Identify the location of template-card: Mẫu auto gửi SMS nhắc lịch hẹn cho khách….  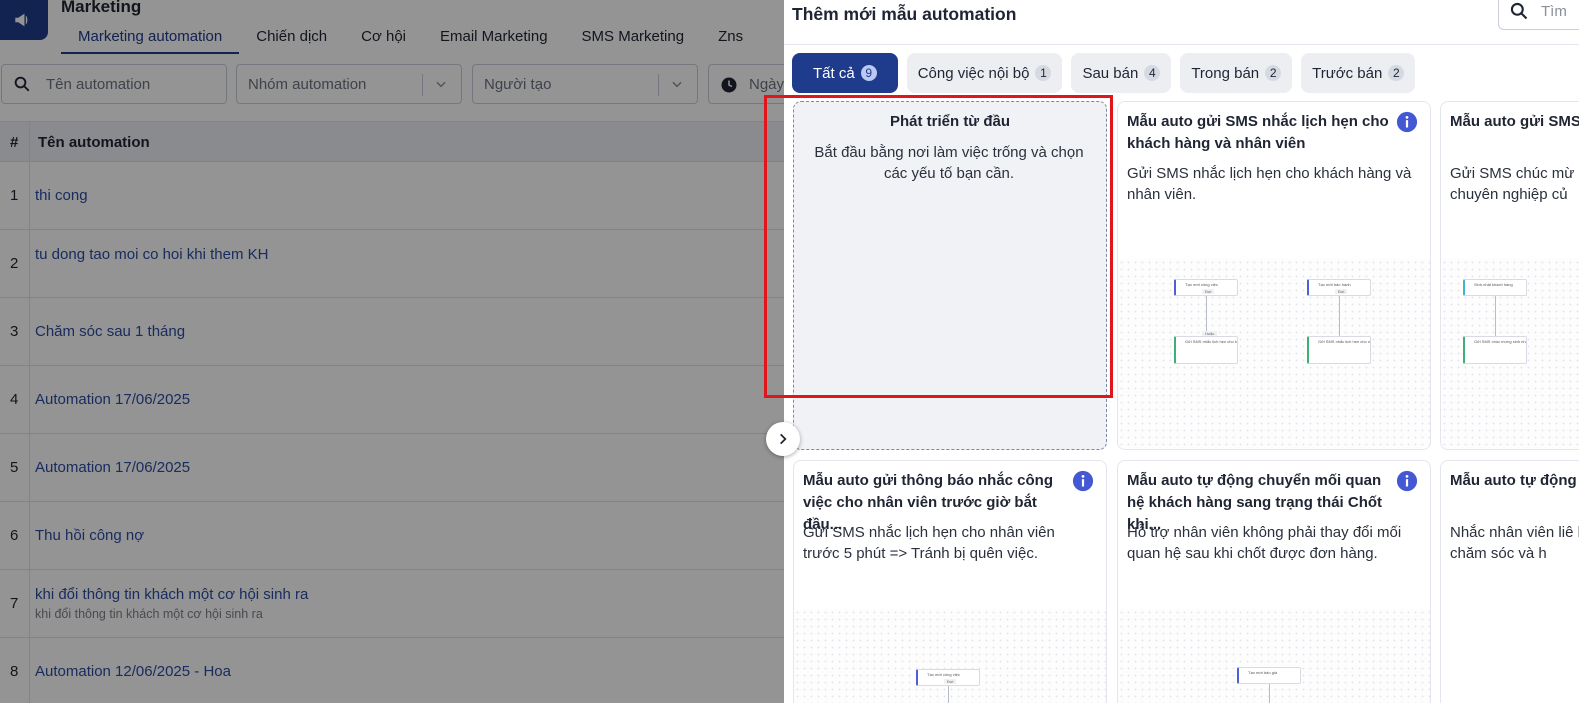
(1274, 275).